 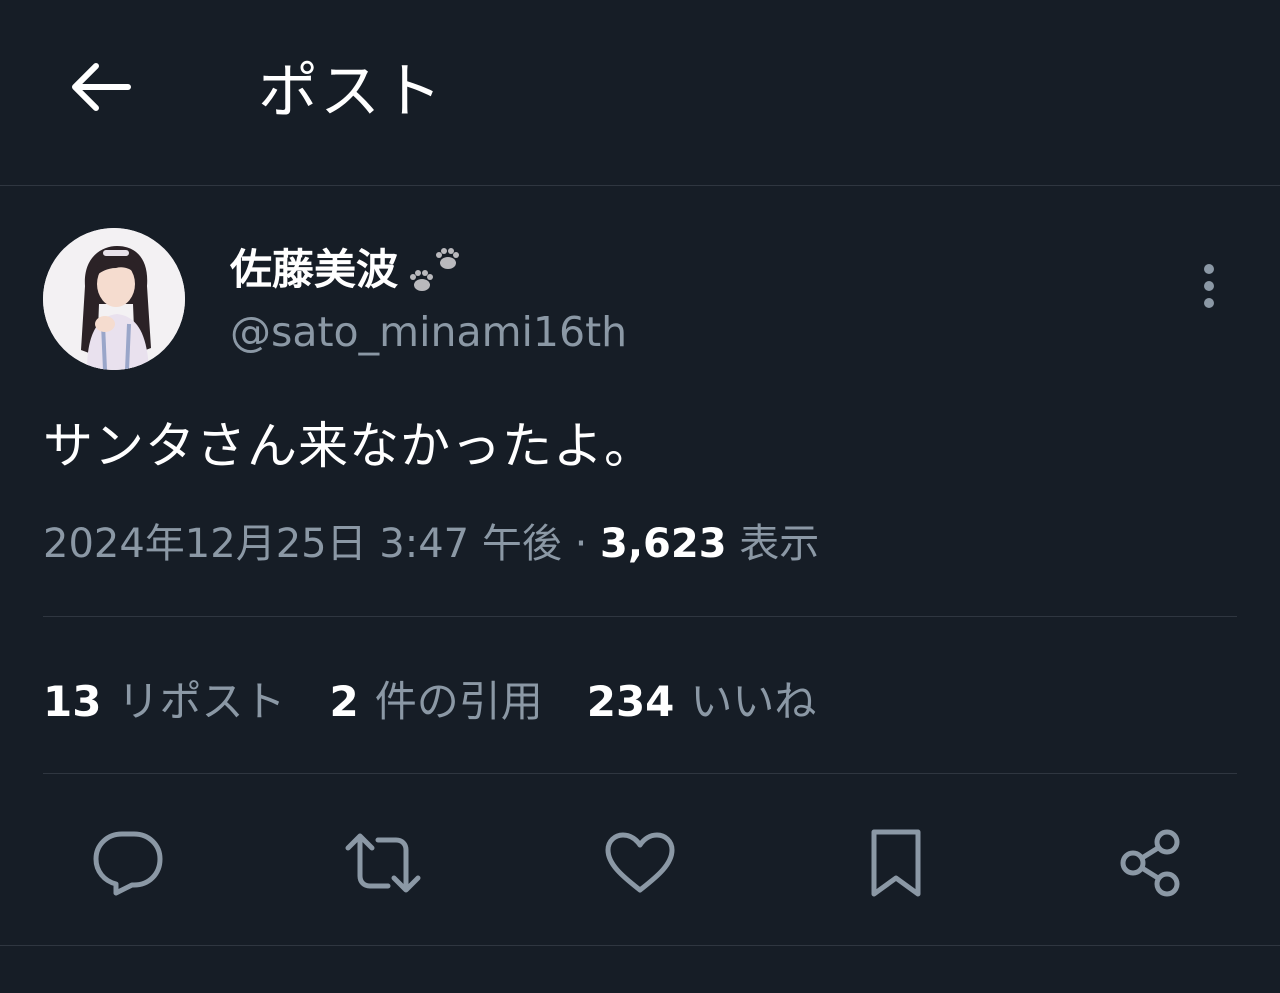 I want to click on action-bar, so click(x=640, y=863).